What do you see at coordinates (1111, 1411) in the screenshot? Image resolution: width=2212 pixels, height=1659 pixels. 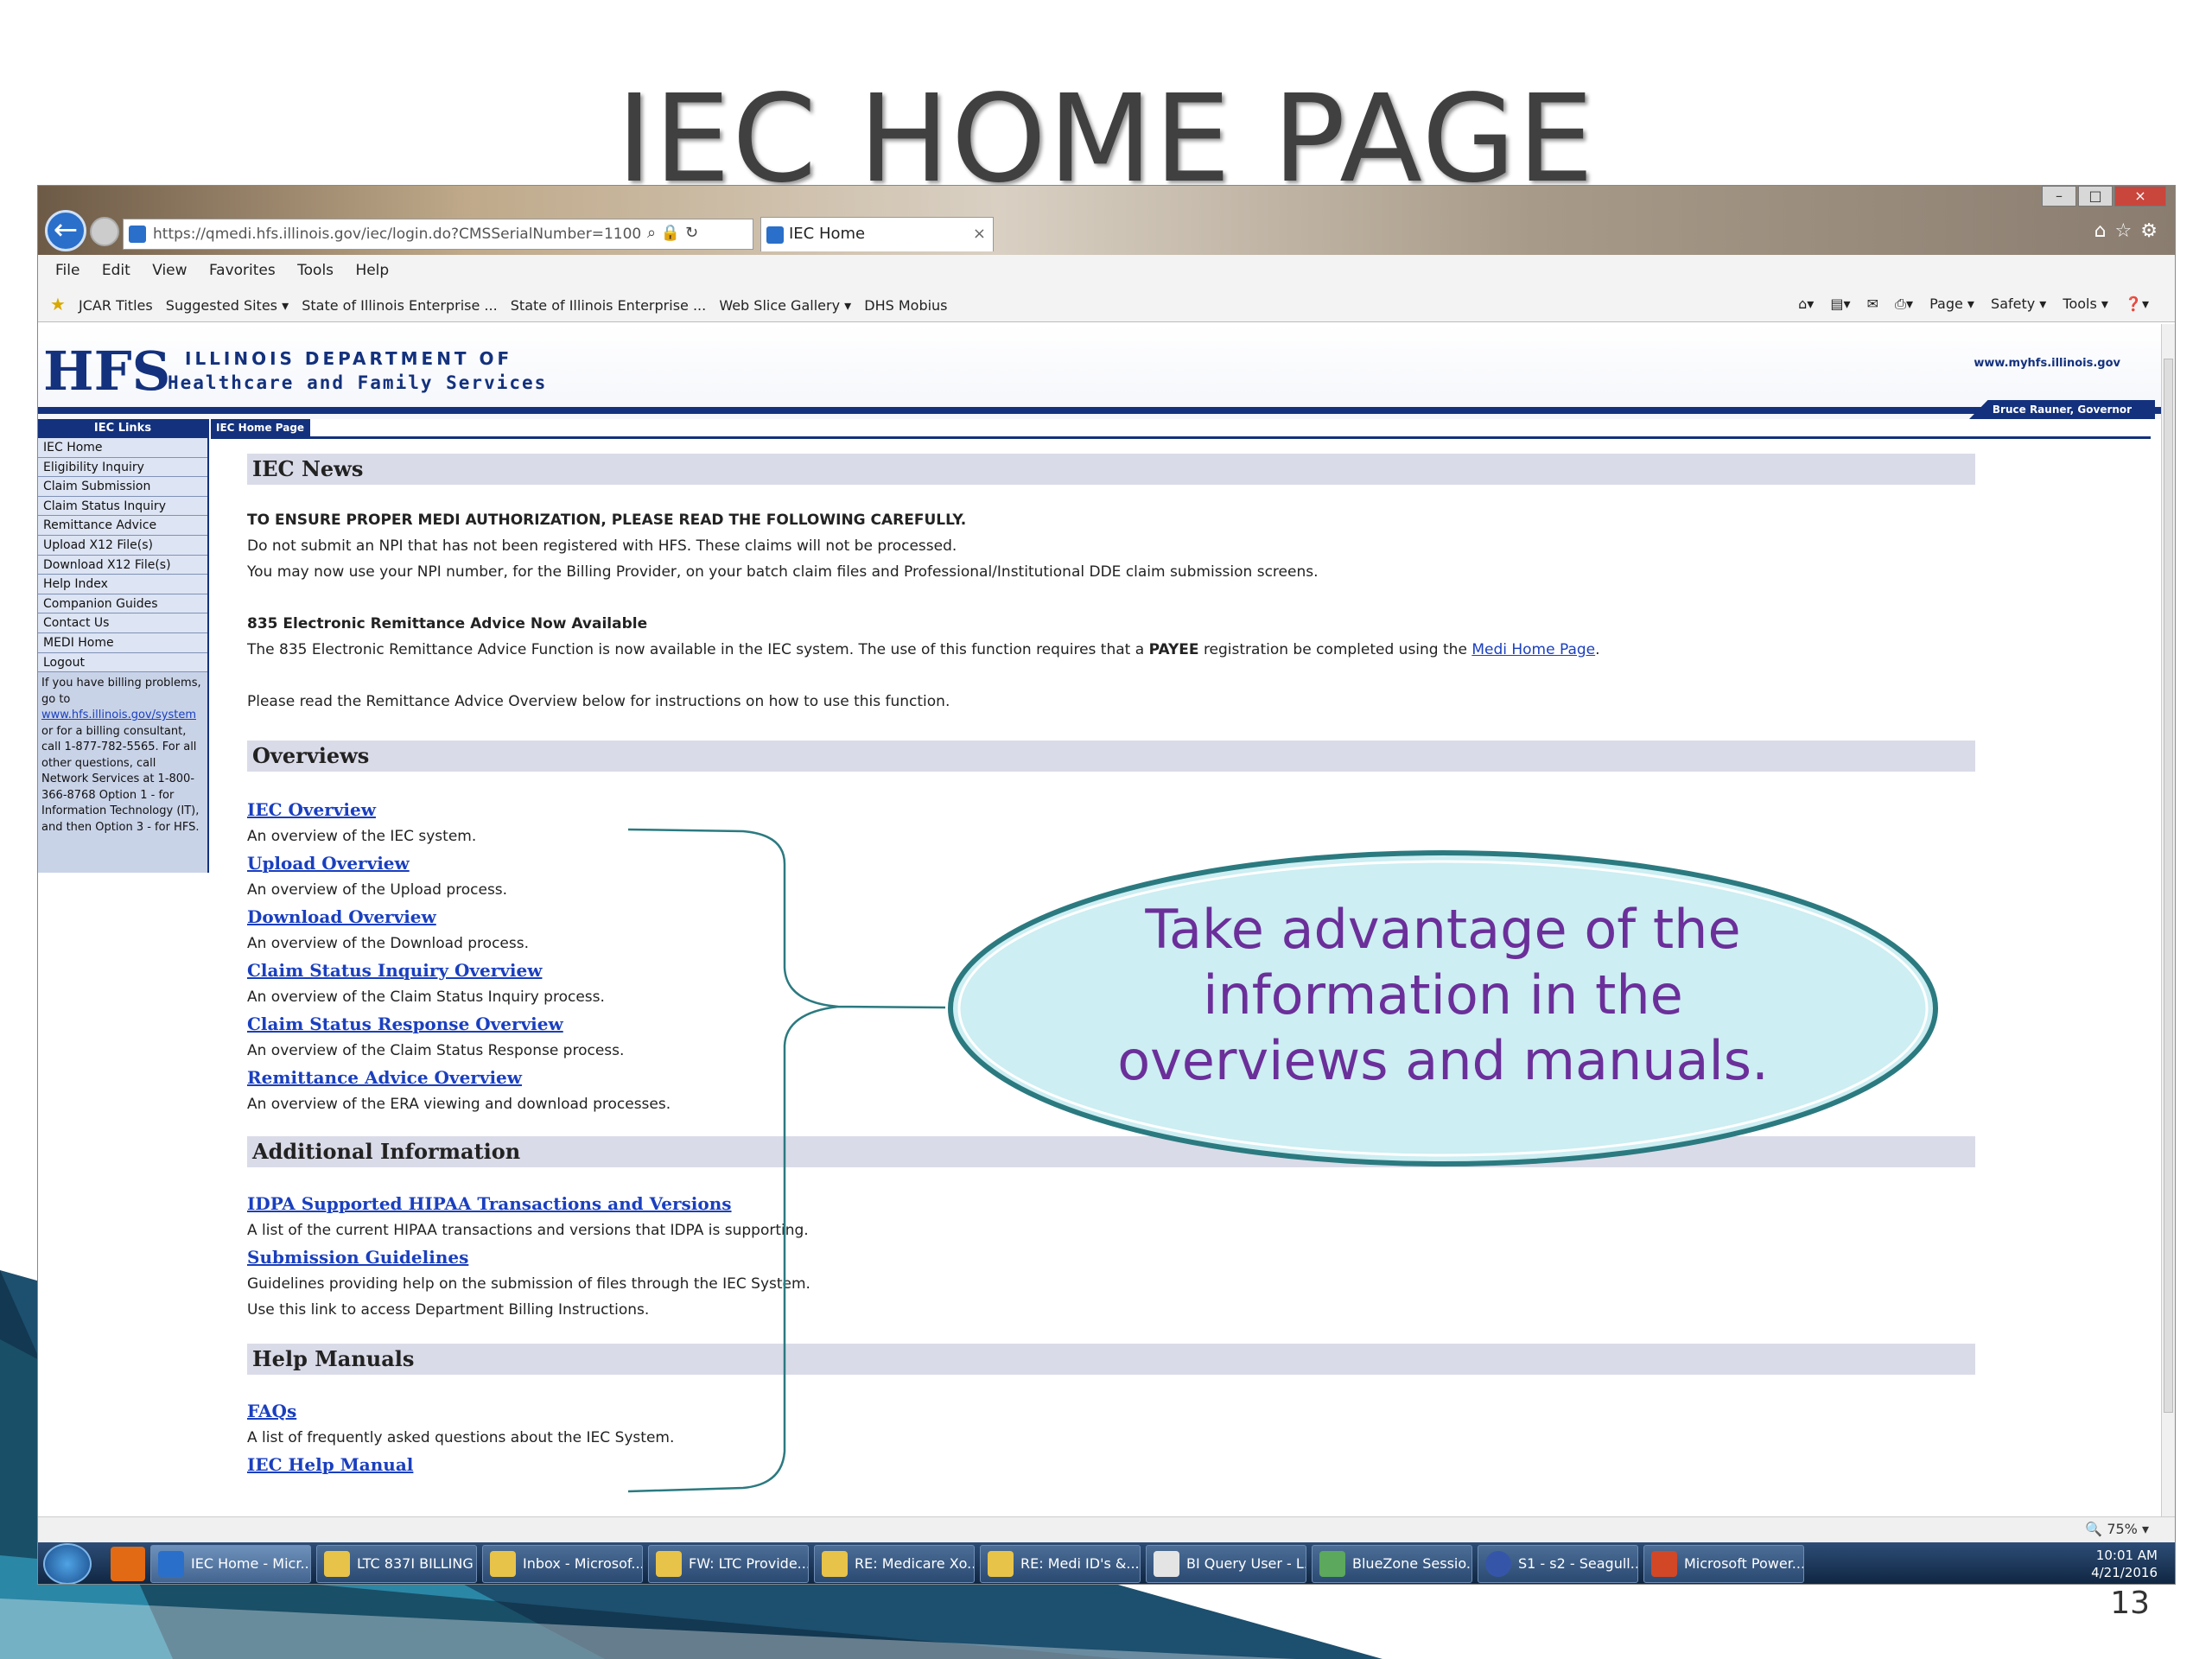 I see `faqs-link: FAQs` at bounding box center [1111, 1411].